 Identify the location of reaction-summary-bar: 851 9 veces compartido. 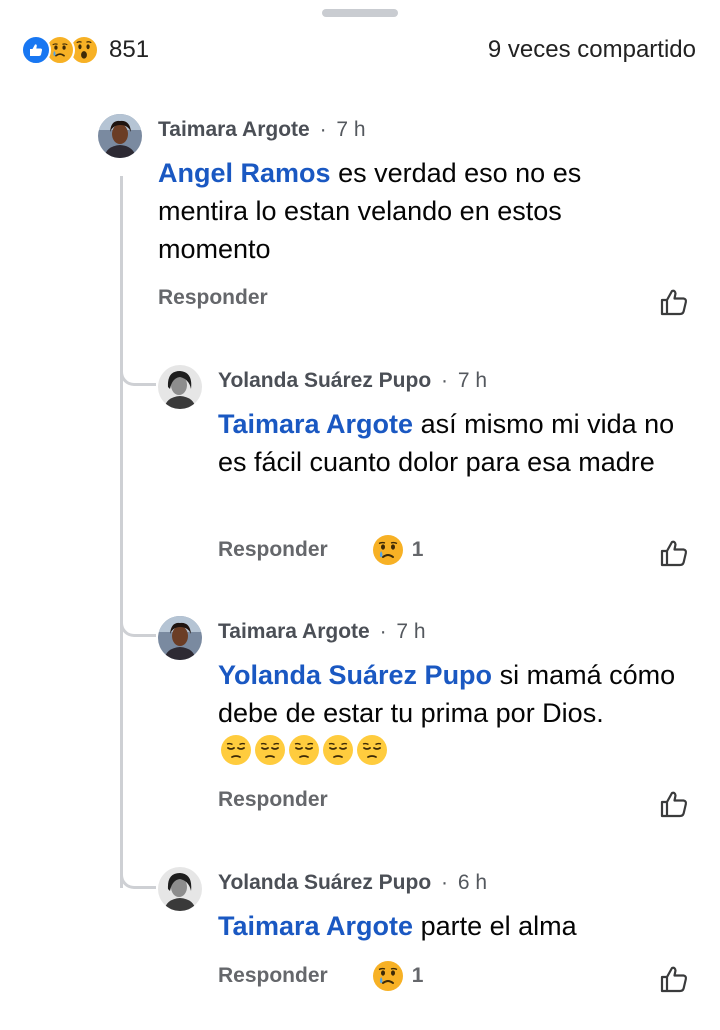
(360, 51).